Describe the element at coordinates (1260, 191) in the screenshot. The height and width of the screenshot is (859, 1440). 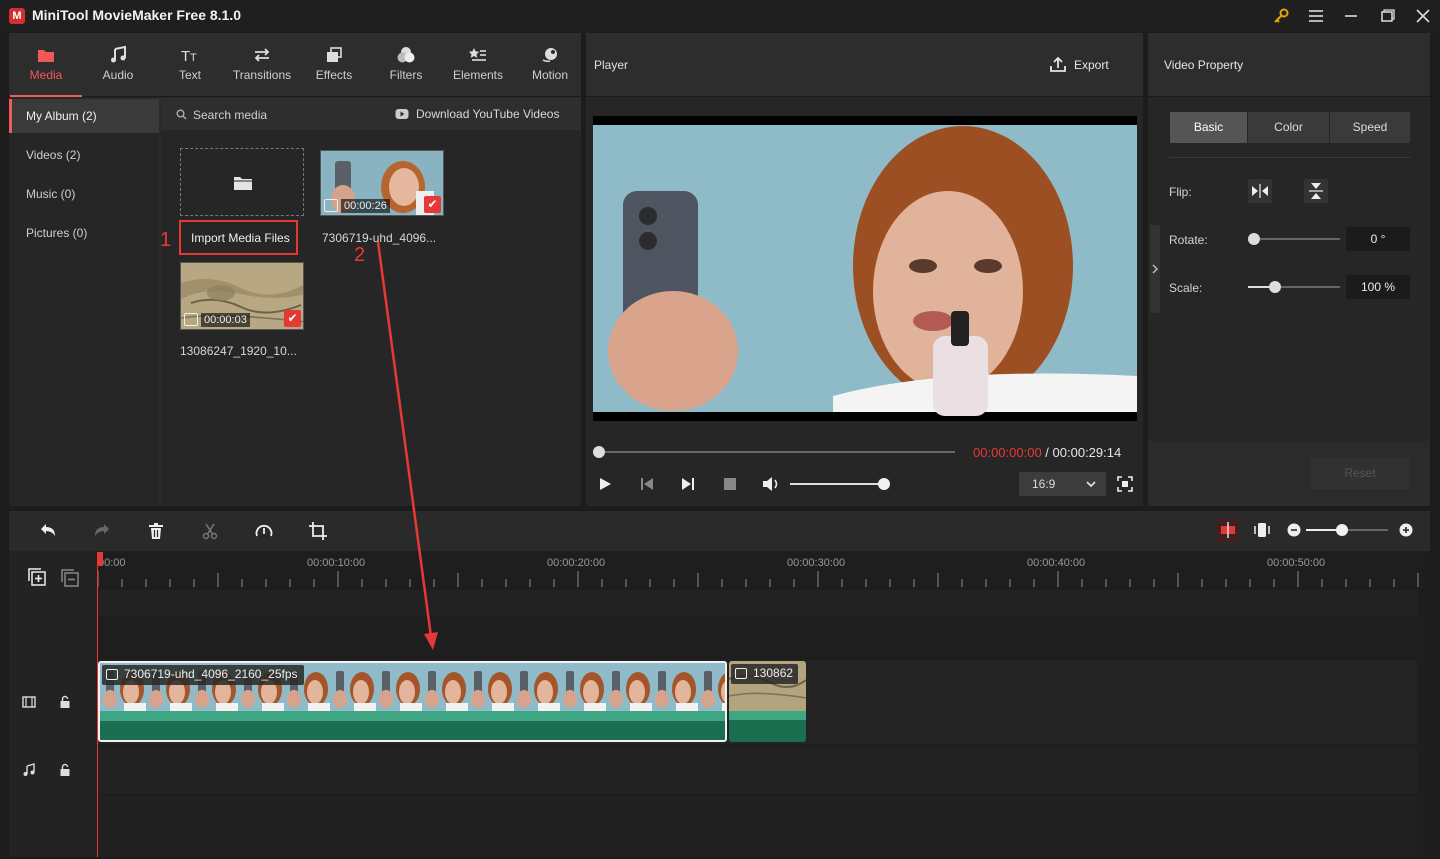
I see `flip-horizontal-icon` at that location.